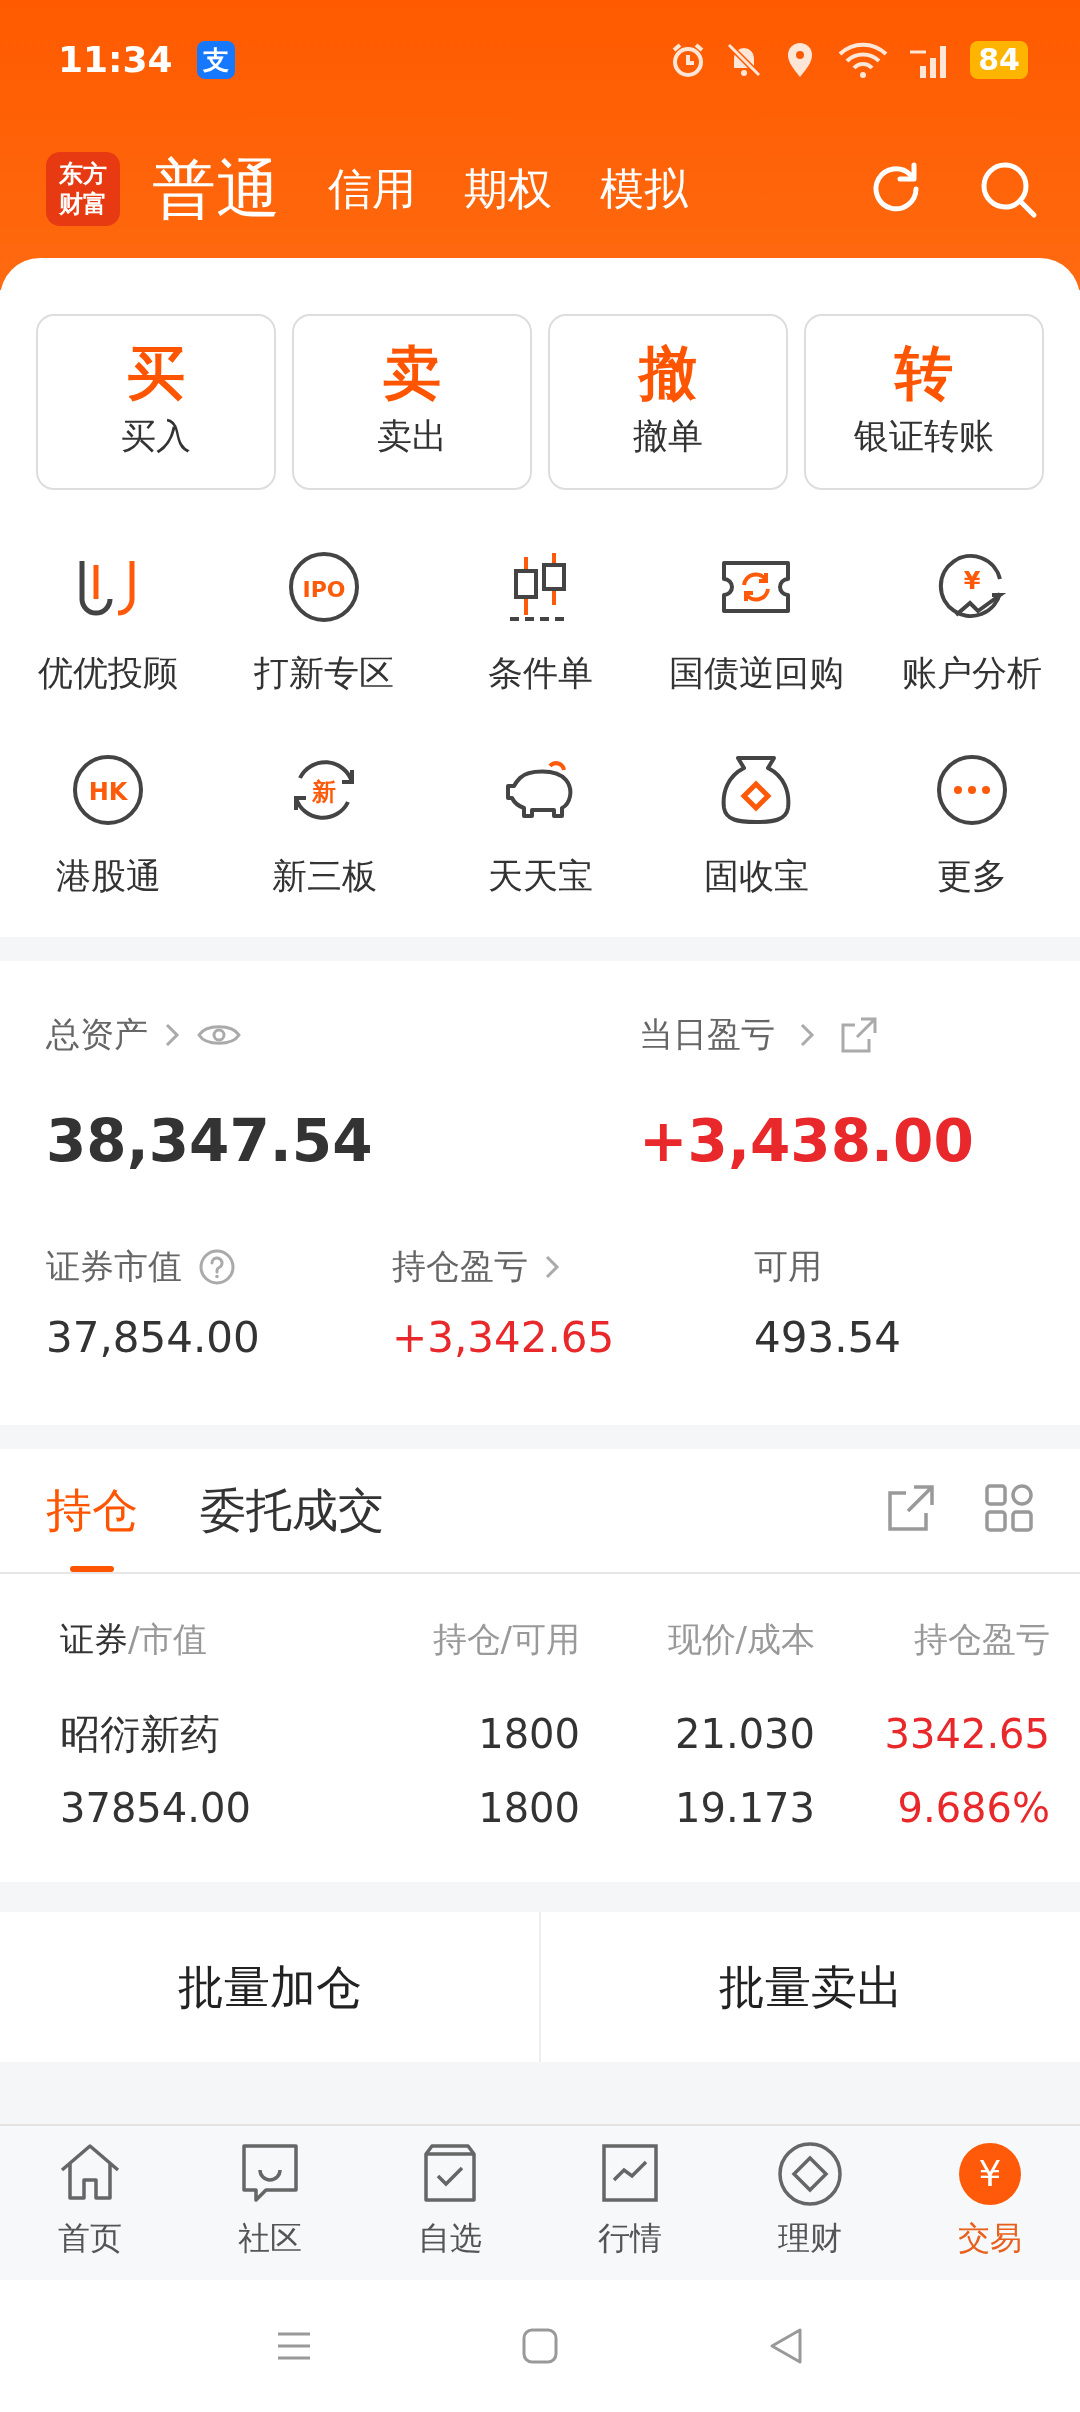 The height and width of the screenshot is (2412, 1080). I want to click on shortcut-item: 更多, so click(972, 826).